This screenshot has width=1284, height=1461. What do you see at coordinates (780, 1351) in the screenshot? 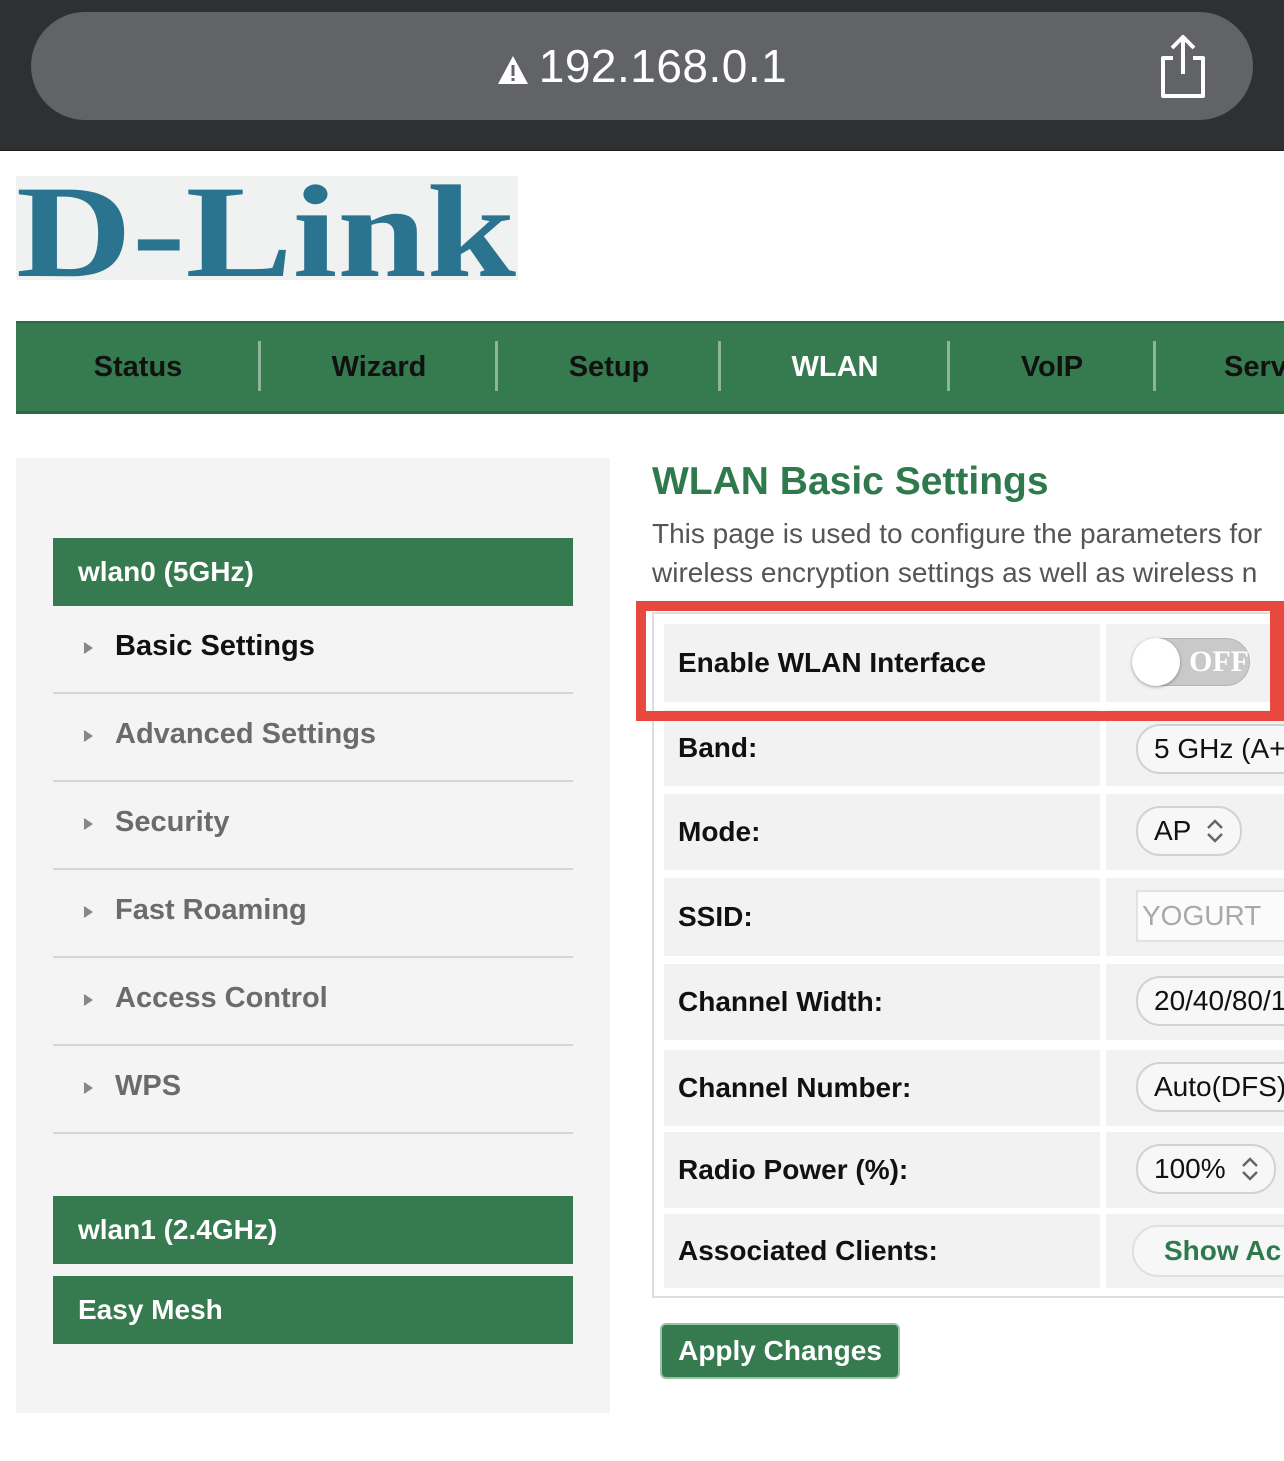
I see `apply-changes-button: Apply Changes` at bounding box center [780, 1351].